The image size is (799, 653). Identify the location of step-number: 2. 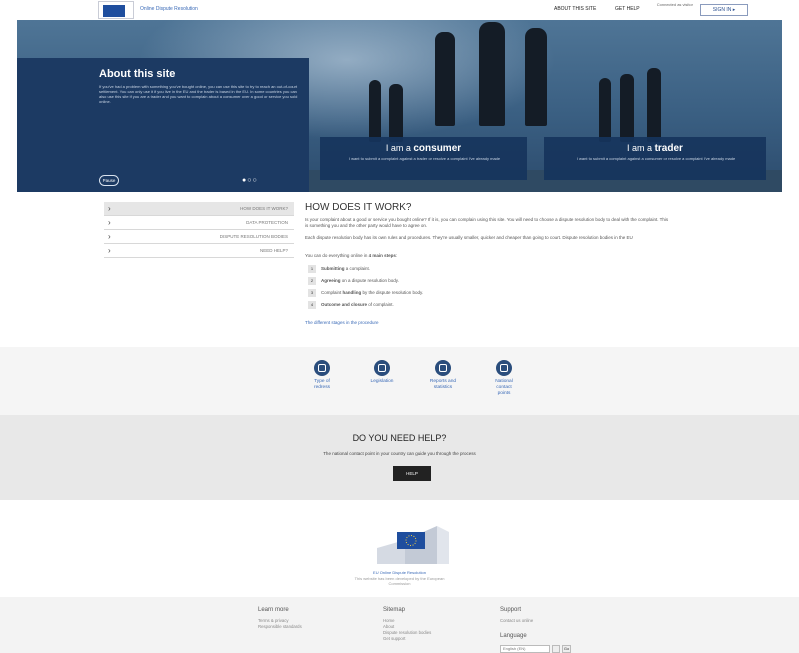
(312, 281).